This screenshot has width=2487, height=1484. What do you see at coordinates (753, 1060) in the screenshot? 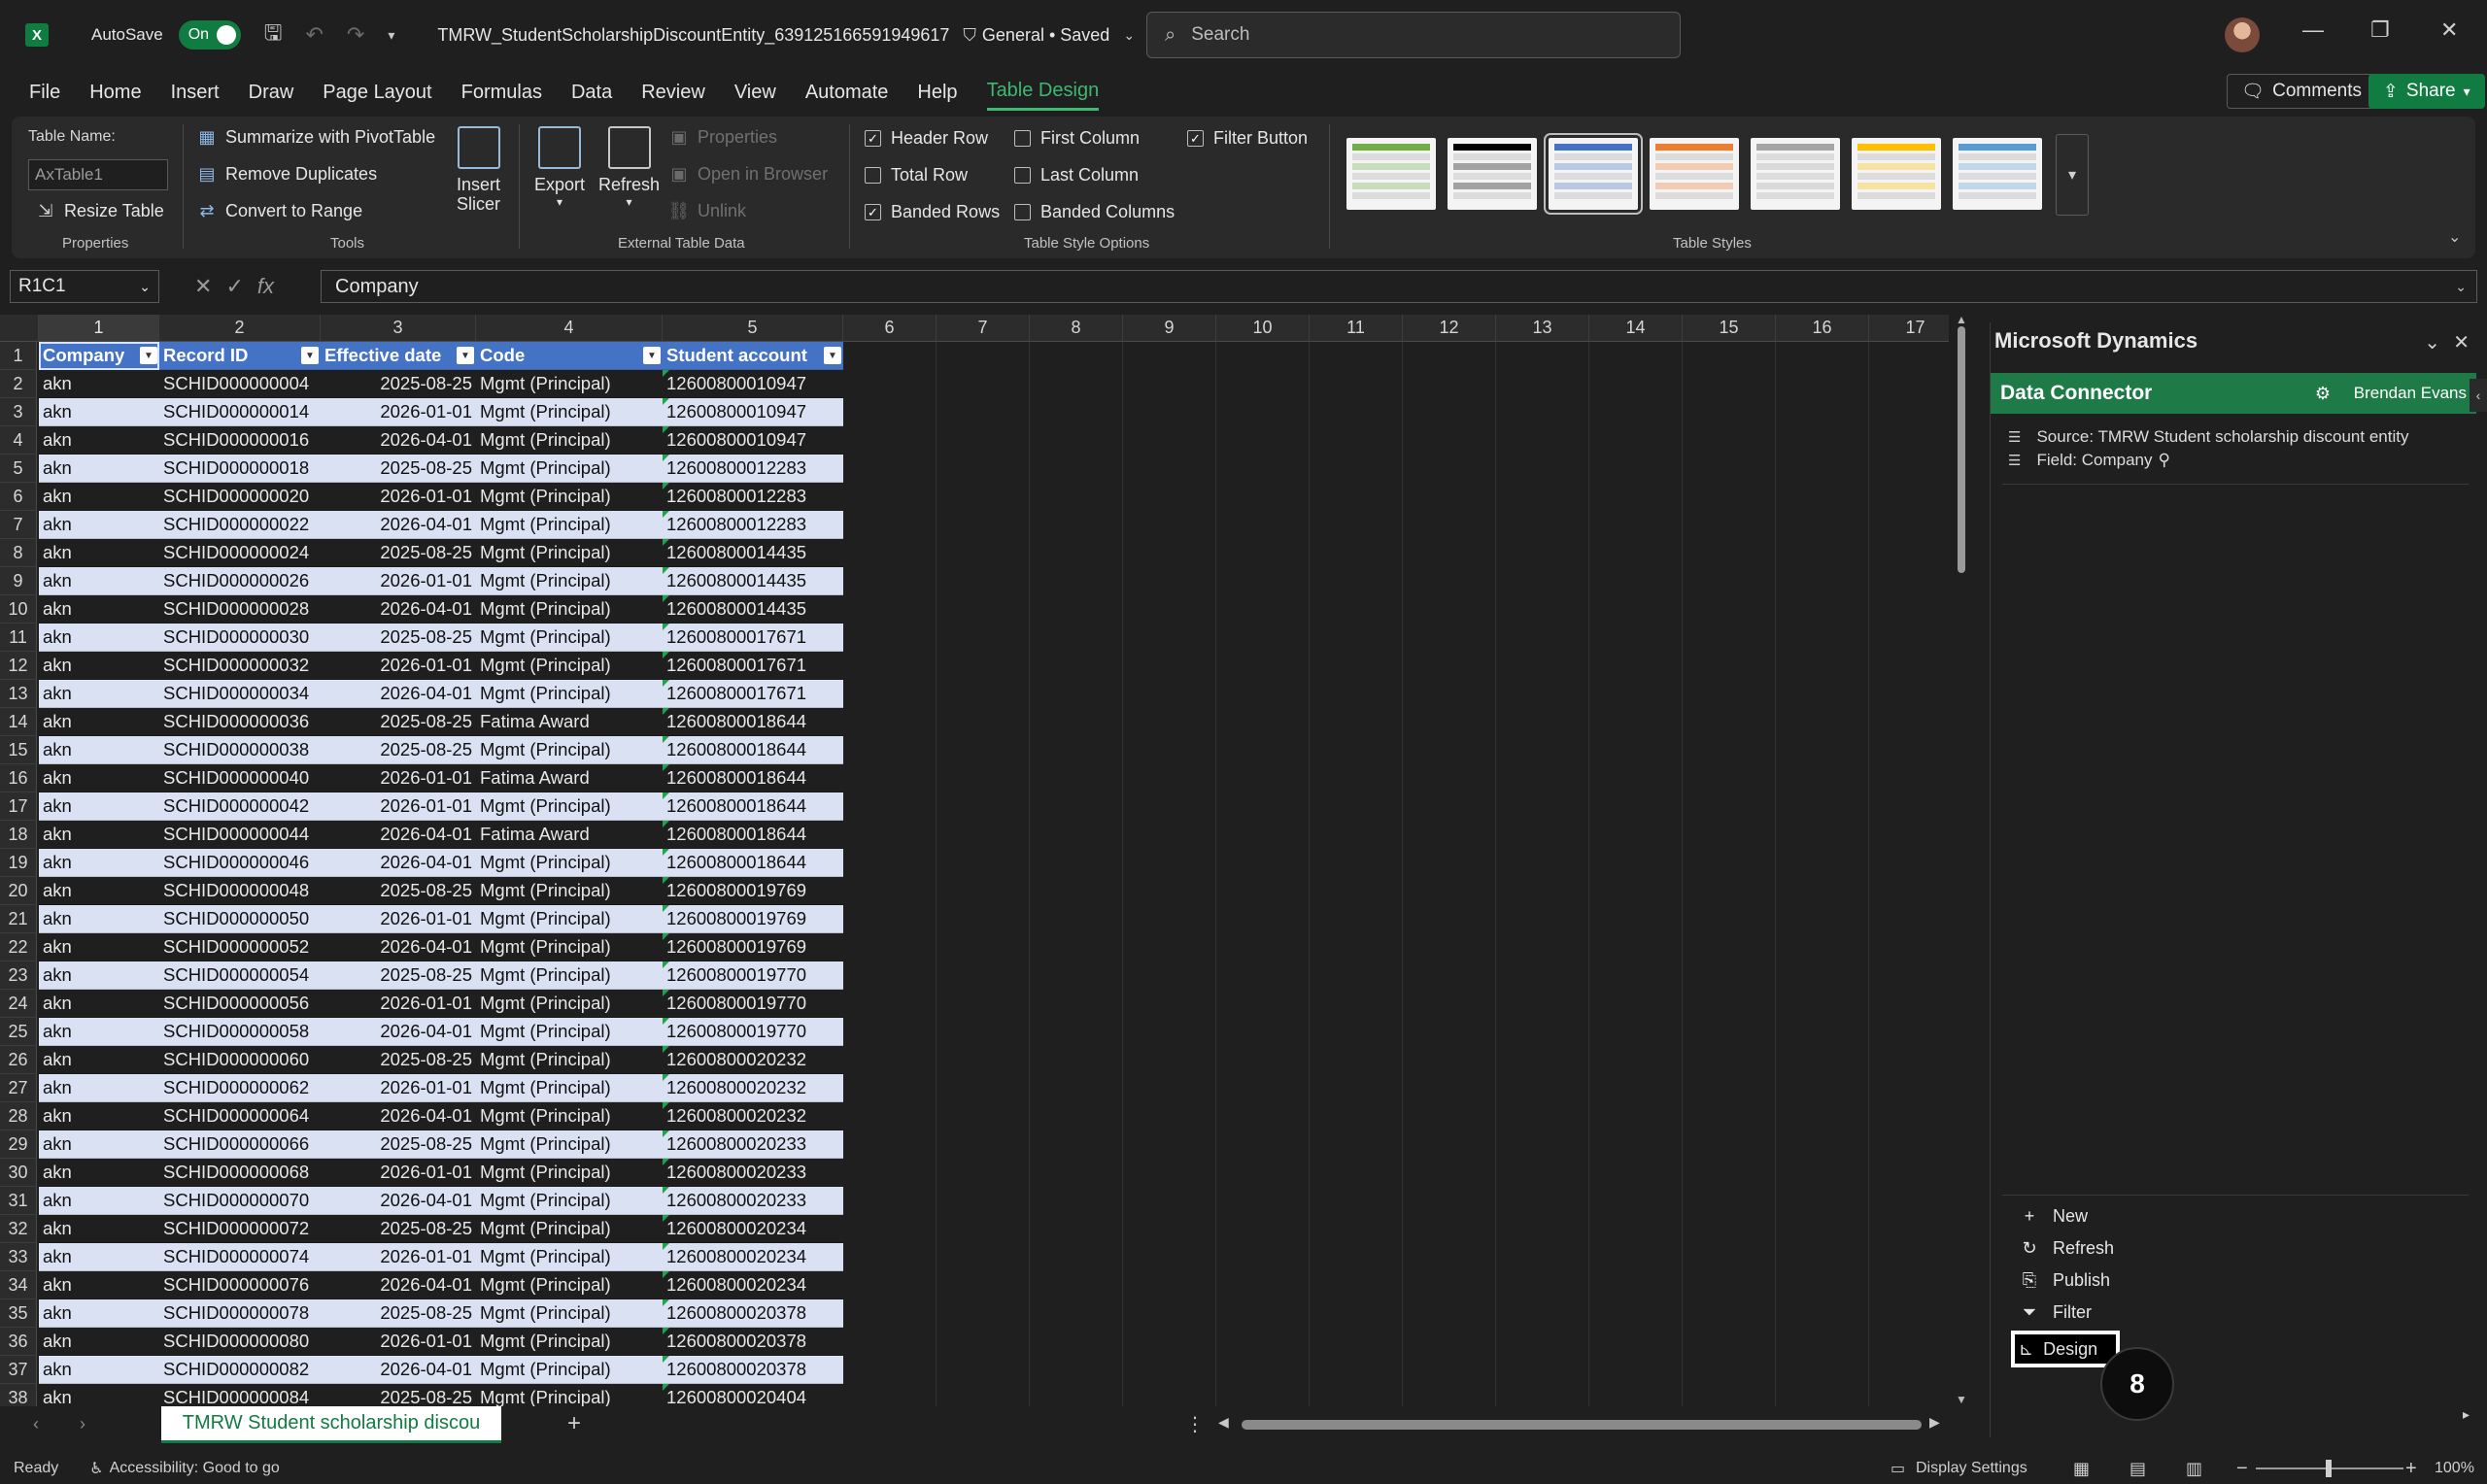
I see `table-cell: 12600800020232` at bounding box center [753, 1060].